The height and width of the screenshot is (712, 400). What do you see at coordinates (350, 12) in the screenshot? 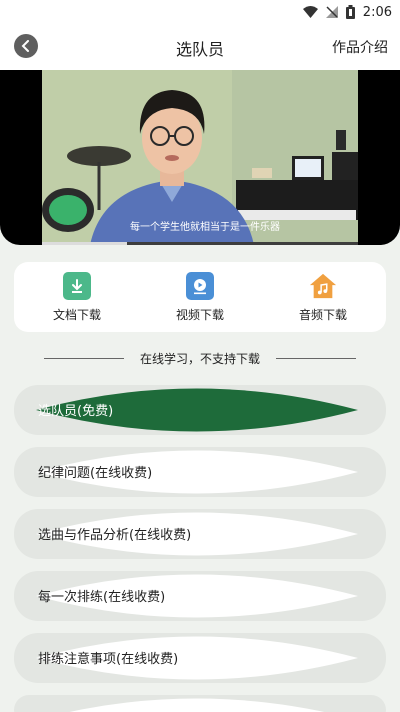
I see `battery-icon` at bounding box center [350, 12].